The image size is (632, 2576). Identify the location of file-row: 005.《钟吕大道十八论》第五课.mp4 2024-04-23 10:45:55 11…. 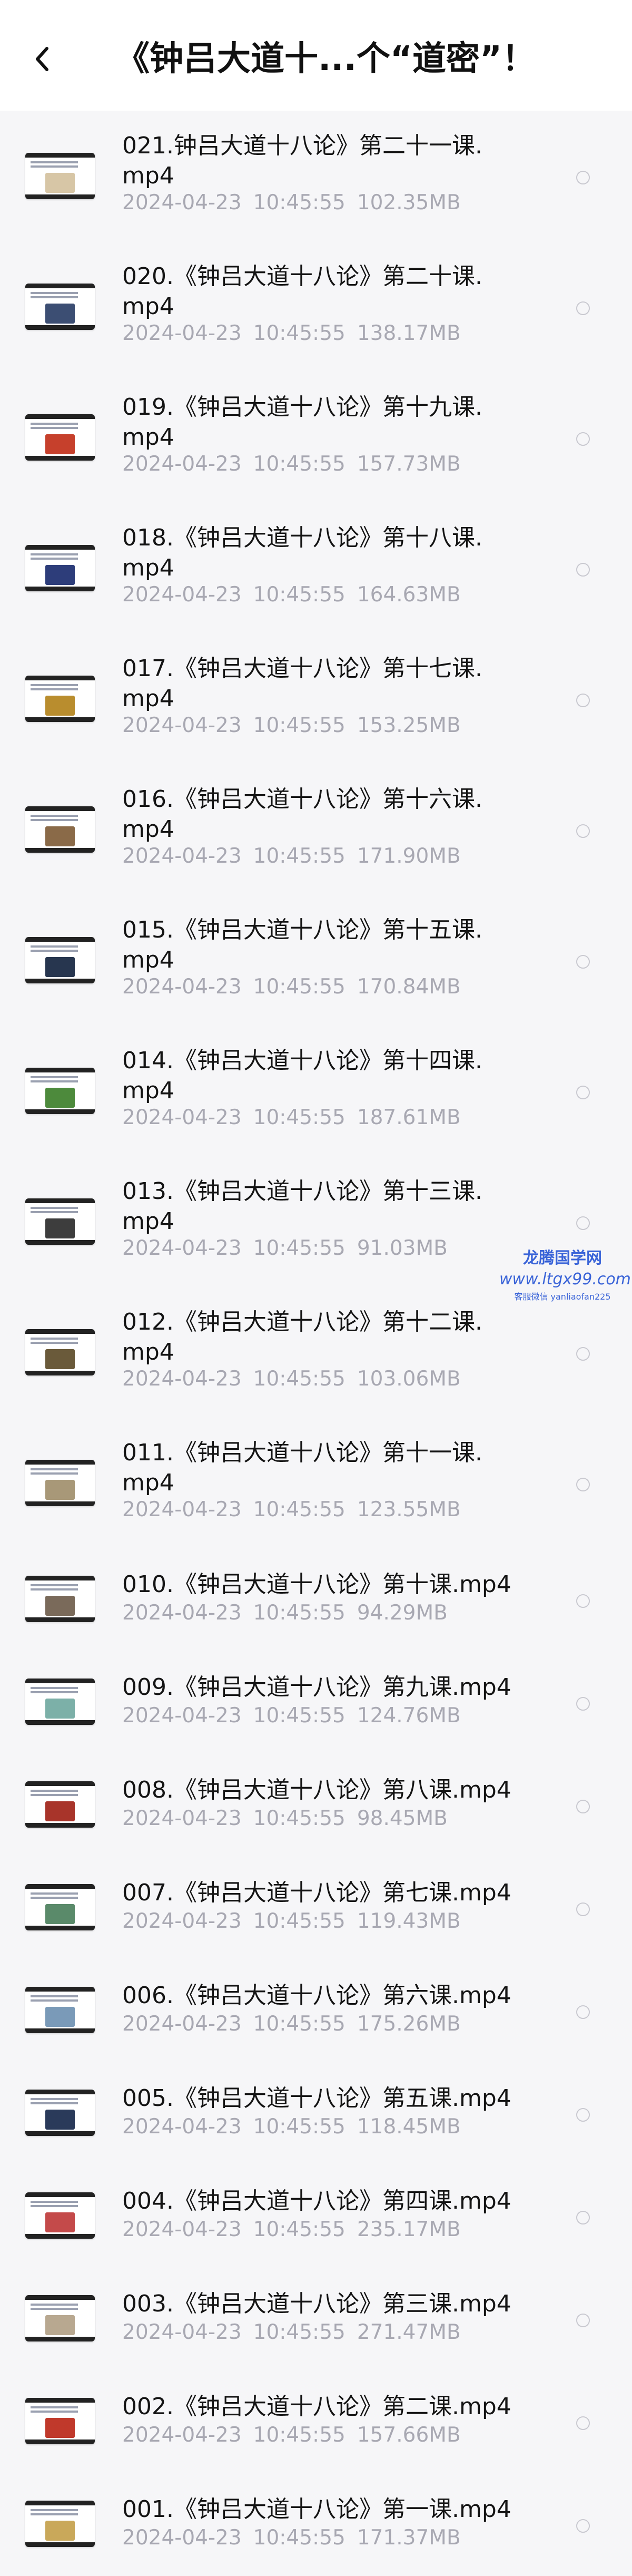
(316, 2113).